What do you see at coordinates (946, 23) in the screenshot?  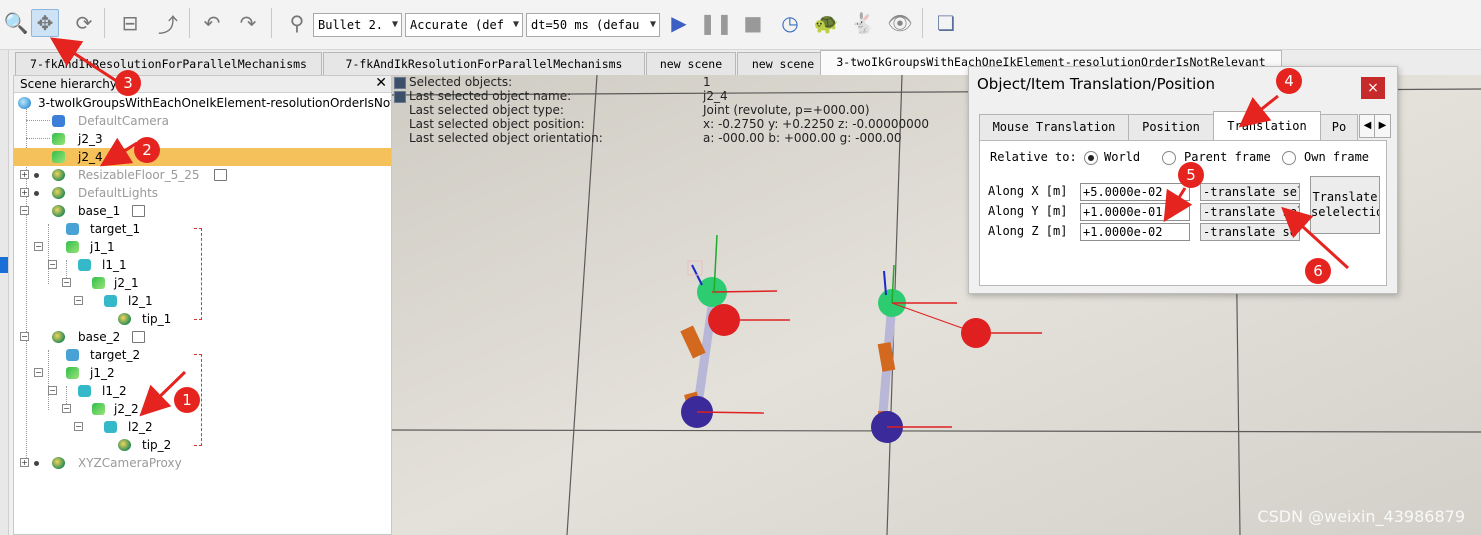 I see `page-selector-icon: ❏` at bounding box center [946, 23].